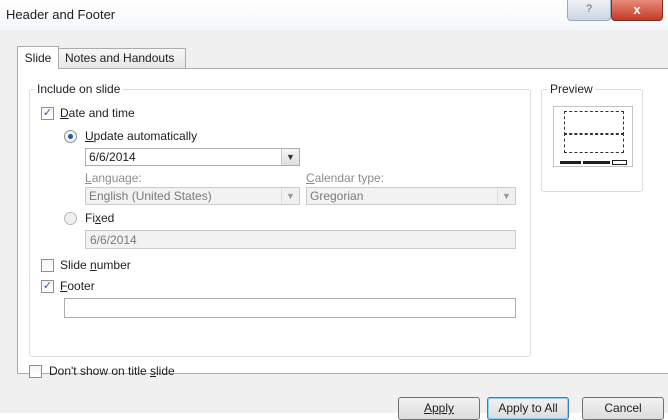 Image resolution: width=668 pixels, height=420 pixels. What do you see at coordinates (100, 218) in the screenshot?
I see `fixed-label: Fixed` at bounding box center [100, 218].